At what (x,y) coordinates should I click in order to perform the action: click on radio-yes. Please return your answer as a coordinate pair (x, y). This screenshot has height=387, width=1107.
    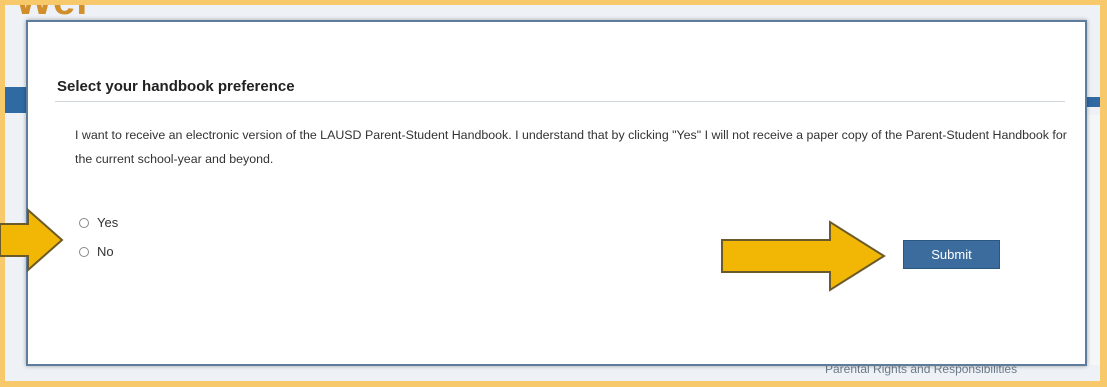
    Looking at the image, I should click on (84, 222).